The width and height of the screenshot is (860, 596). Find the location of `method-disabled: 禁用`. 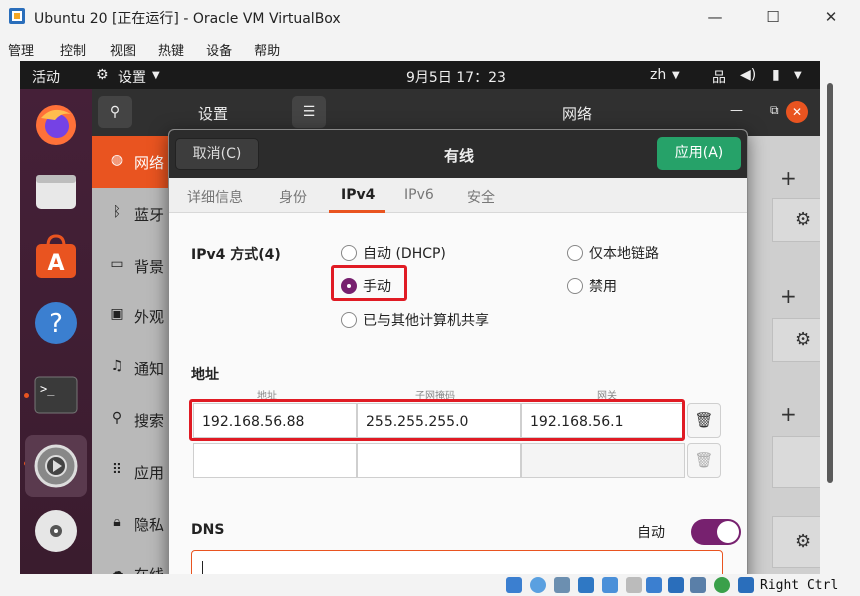

method-disabled: 禁用 is located at coordinates (592, 286).